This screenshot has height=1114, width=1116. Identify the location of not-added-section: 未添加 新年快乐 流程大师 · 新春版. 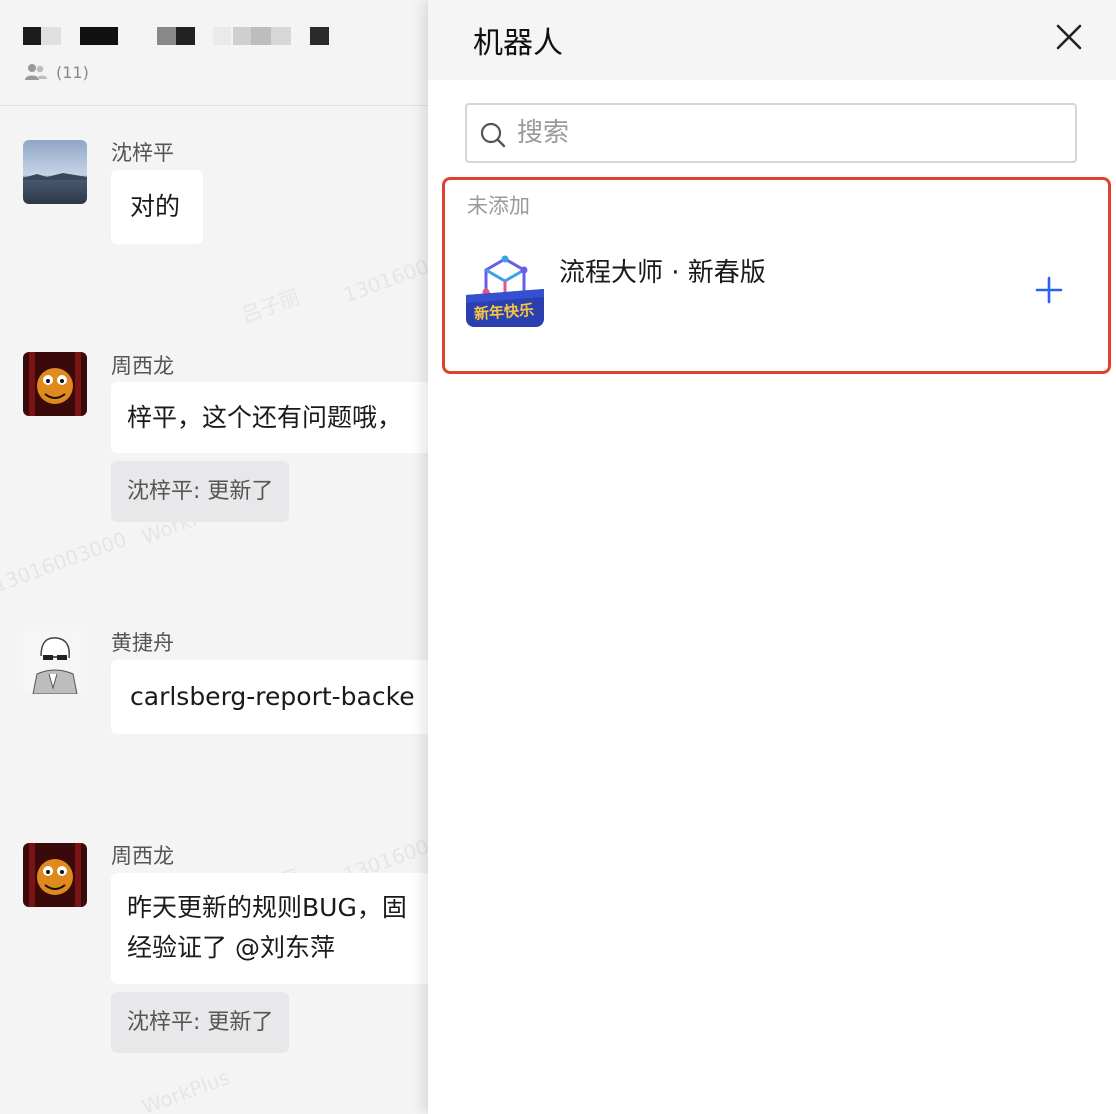
(776, 275).